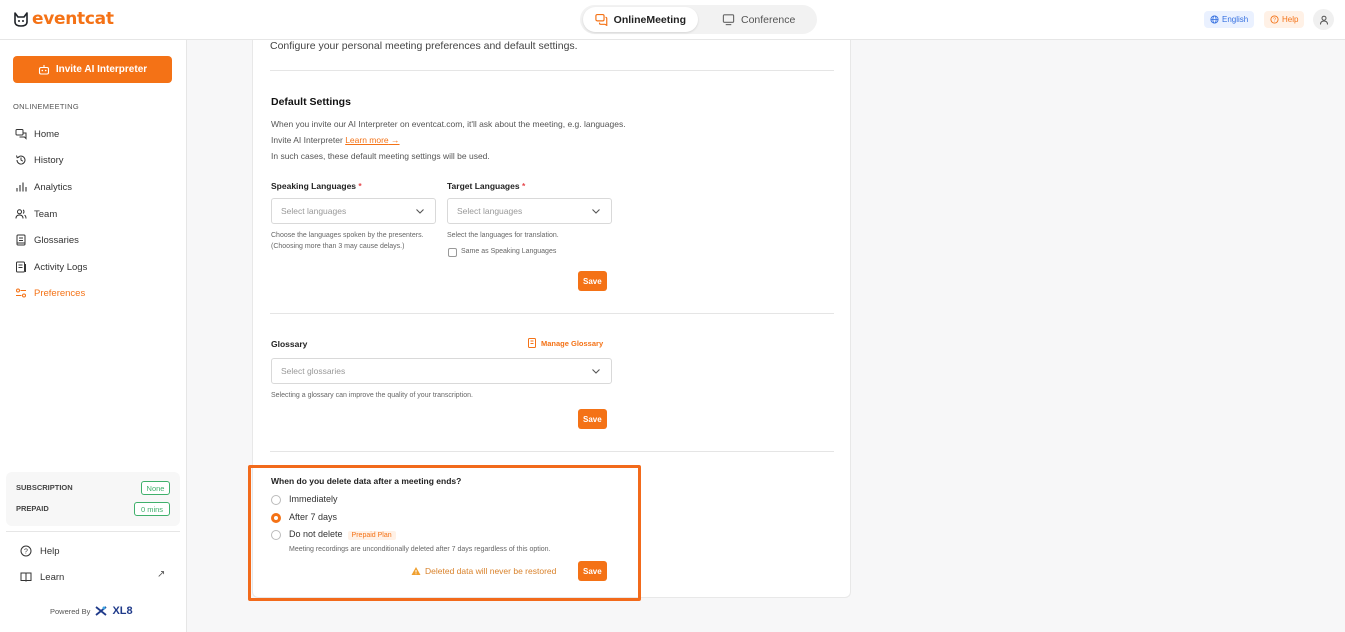 The height and width of the screenshot is (632, 1345). I want to click on target-languages-select: Select languages, so click(529, 211).